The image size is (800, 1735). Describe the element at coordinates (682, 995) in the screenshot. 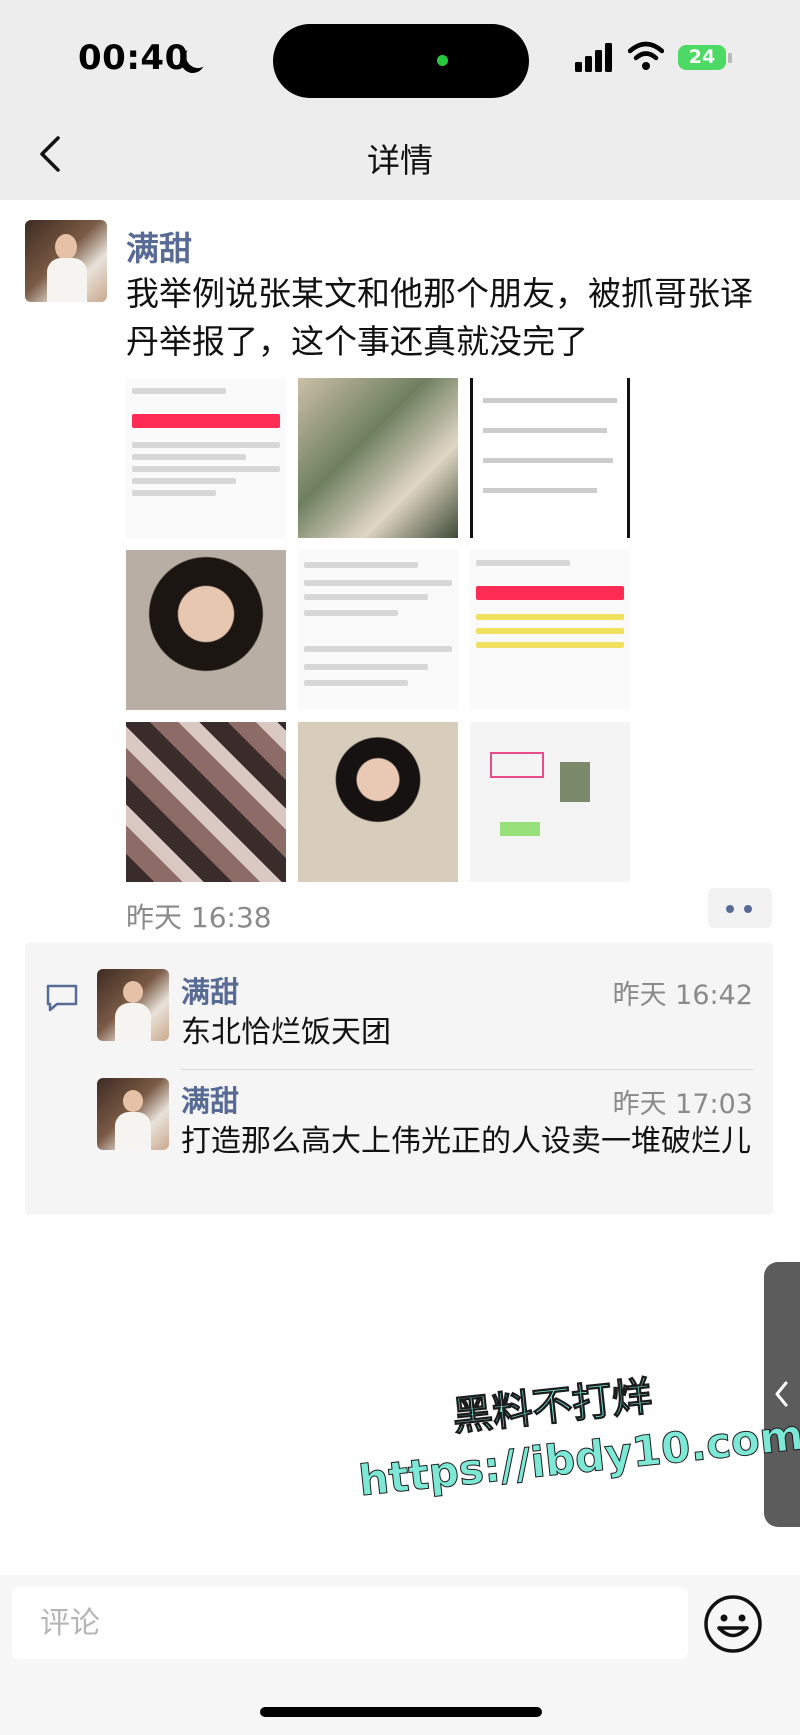

I see `comment-timestamp: 昨天 16:42` at that location.